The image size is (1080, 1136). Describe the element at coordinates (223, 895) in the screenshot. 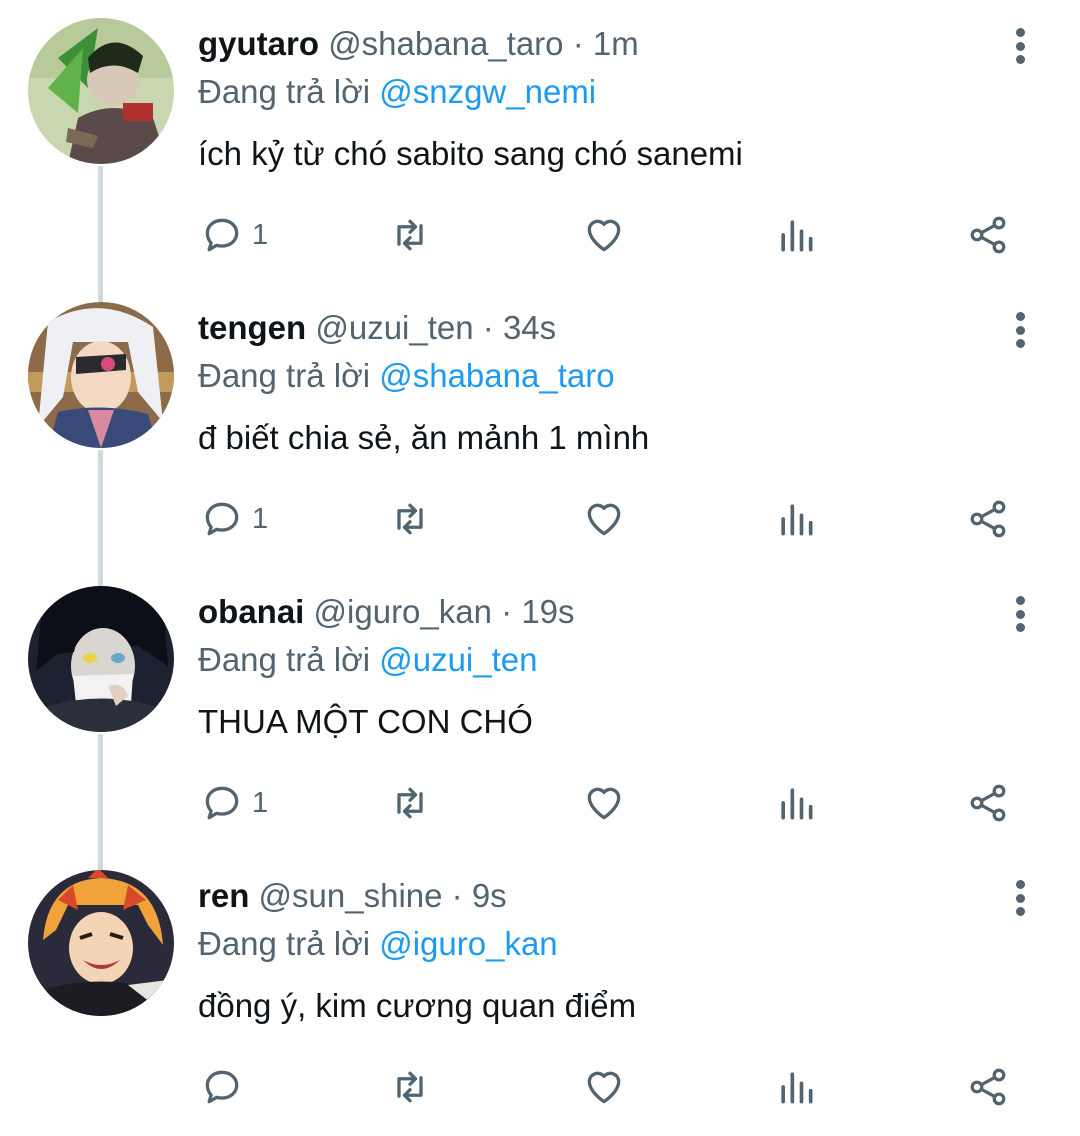

I see `display-name: ren` at that location.